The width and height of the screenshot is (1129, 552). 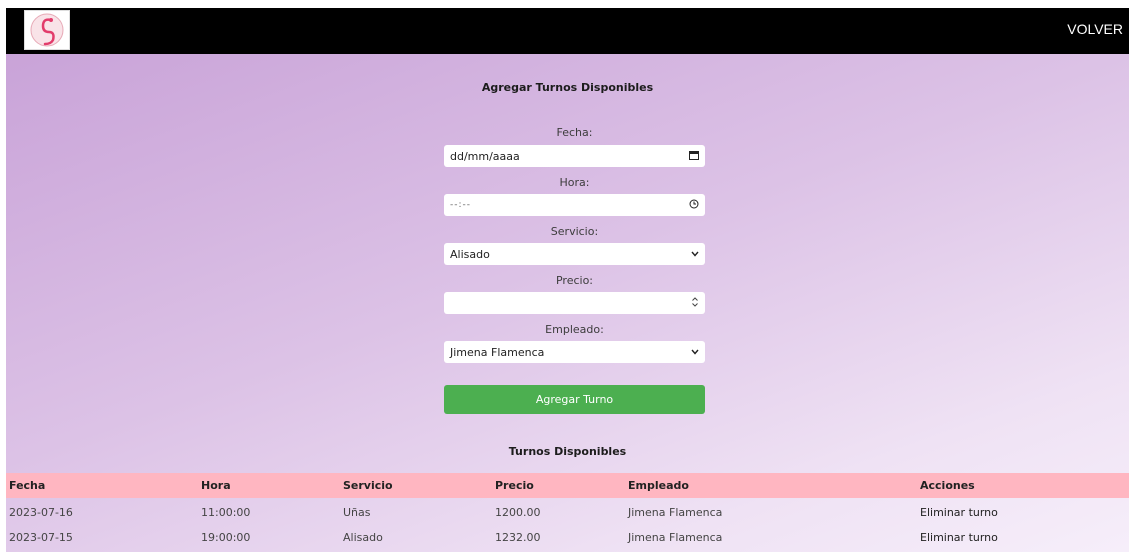 I want to click on calendar-icon, so click(x=694, y=156).